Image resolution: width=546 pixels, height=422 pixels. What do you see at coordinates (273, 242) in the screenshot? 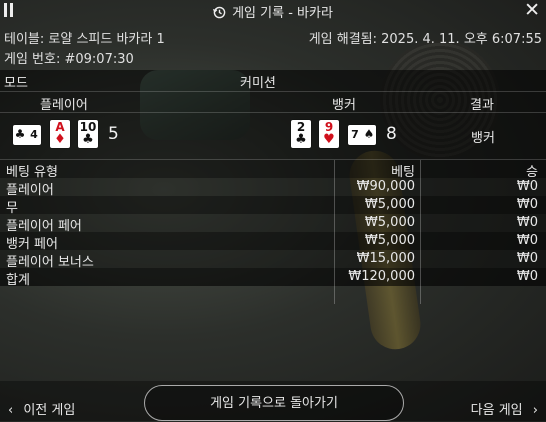
I see `table-row: 뱅커 페어 ₩5,000 ₩0` at bounding box center [273, 242].